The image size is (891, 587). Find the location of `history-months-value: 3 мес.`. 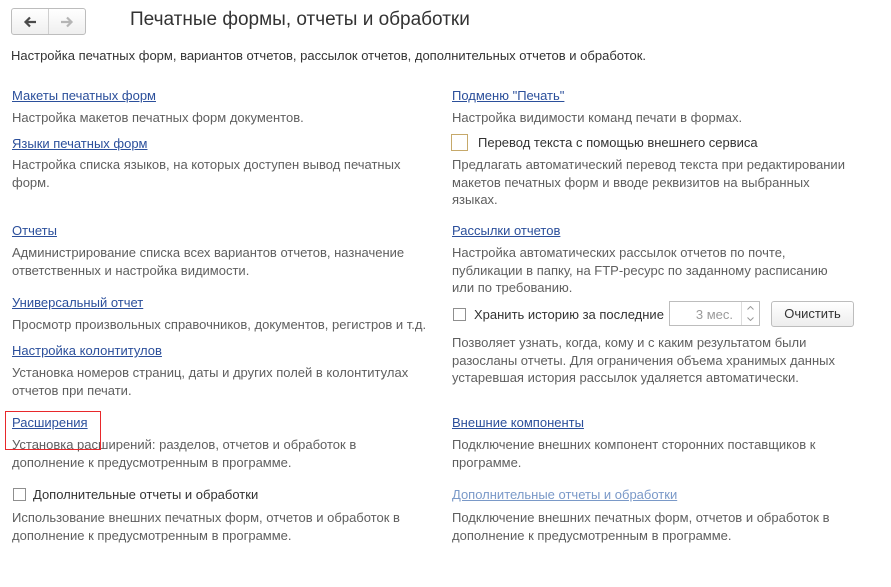

history-months-value: 3 мес. is located at coordinates (714, 314).